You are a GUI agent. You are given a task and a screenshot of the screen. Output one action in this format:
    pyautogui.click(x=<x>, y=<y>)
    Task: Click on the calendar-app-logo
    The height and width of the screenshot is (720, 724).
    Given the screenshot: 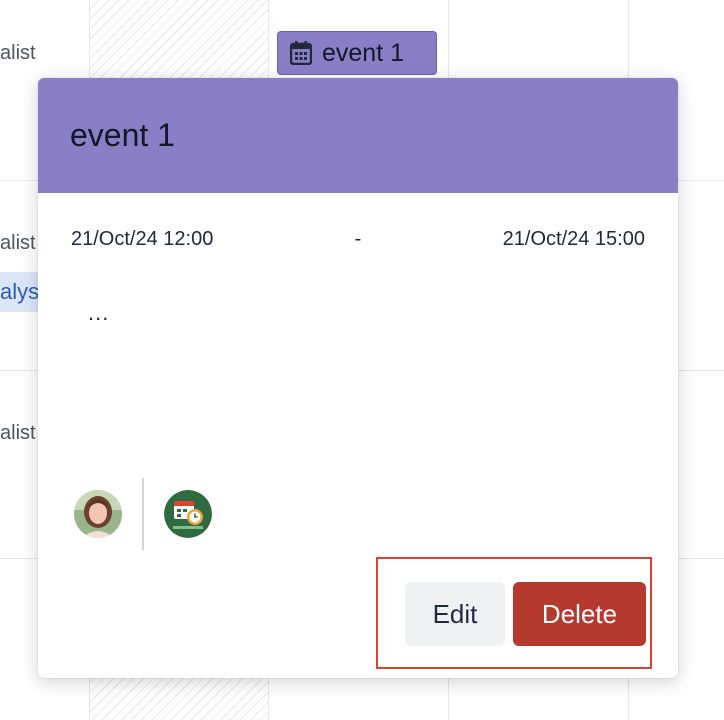 What is the action you would take?
    pyautogui.click(x=188, y=514)
    